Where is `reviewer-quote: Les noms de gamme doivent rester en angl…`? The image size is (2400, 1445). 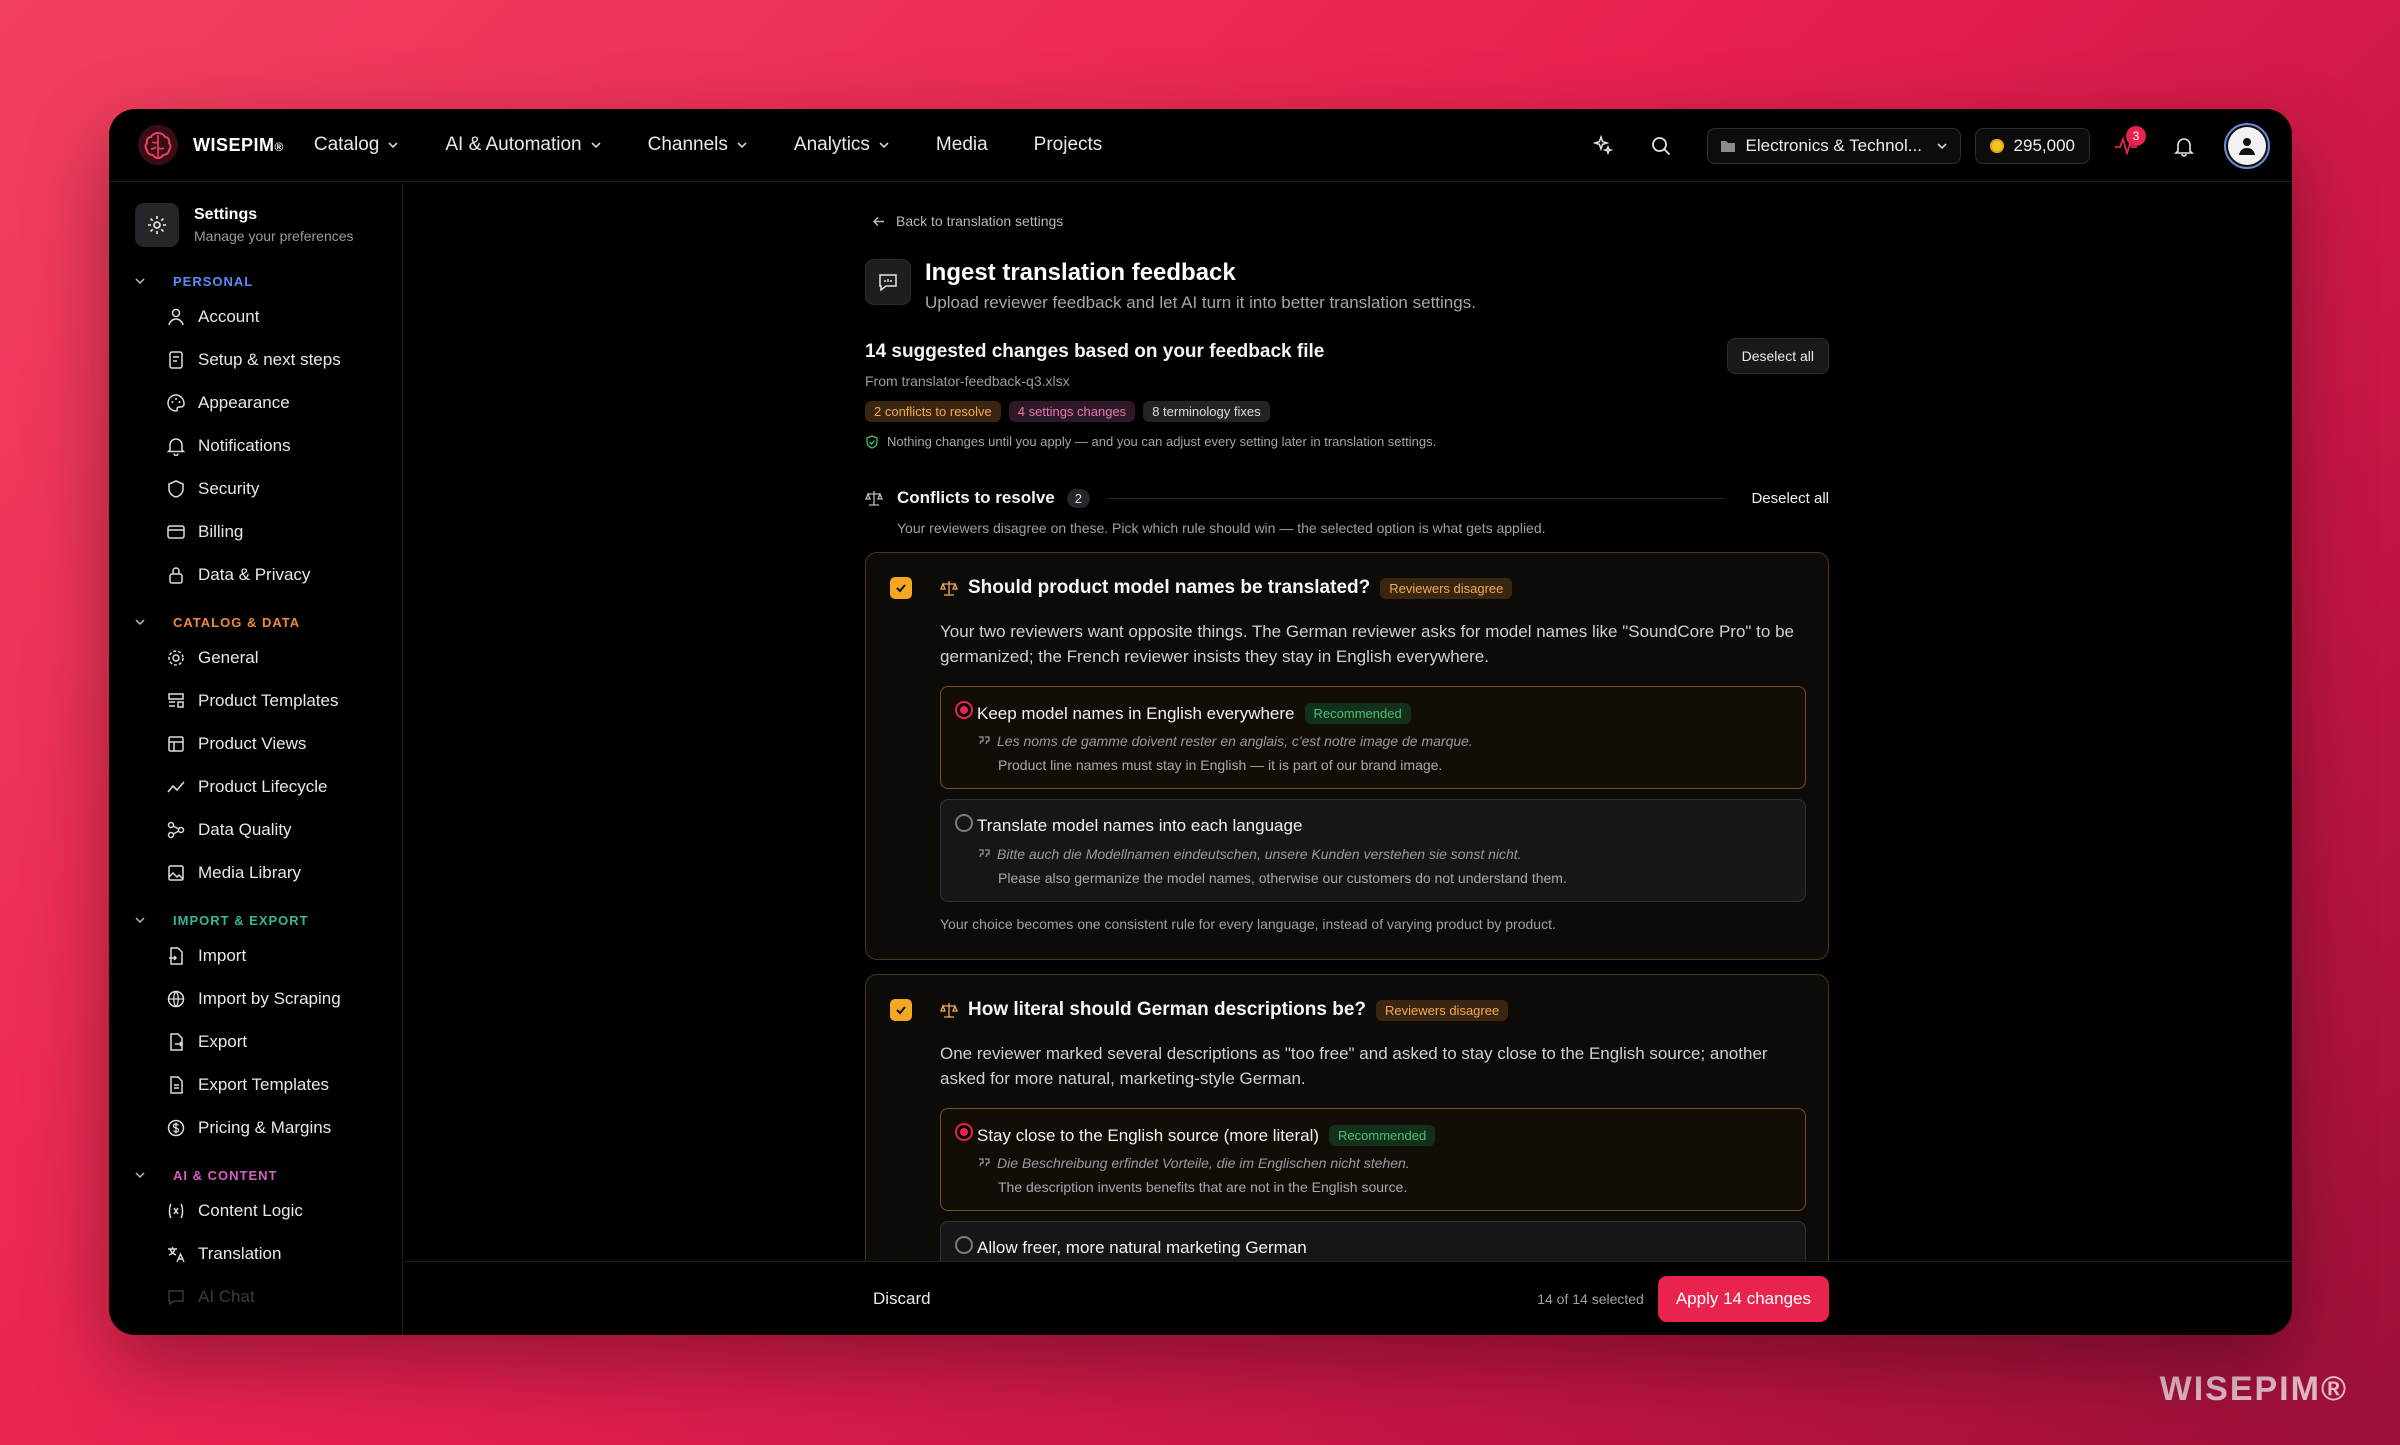 reviewer-quote: Les noms de gamme doivent rester en angl… is located at coordinates (1235, 741).